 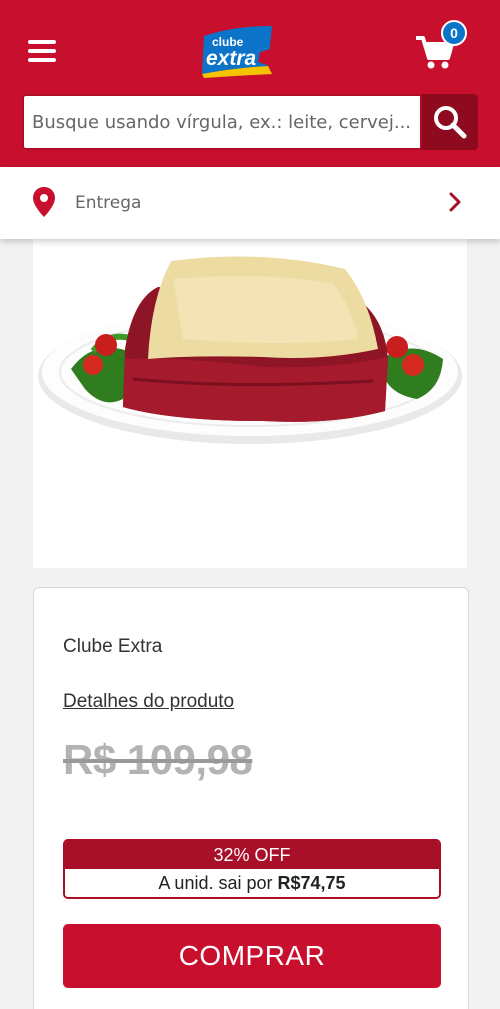 What do you see at coordinates (44, 202) in the screenshot?
I see `location-pin-icon` at bounding box center [44, 202].